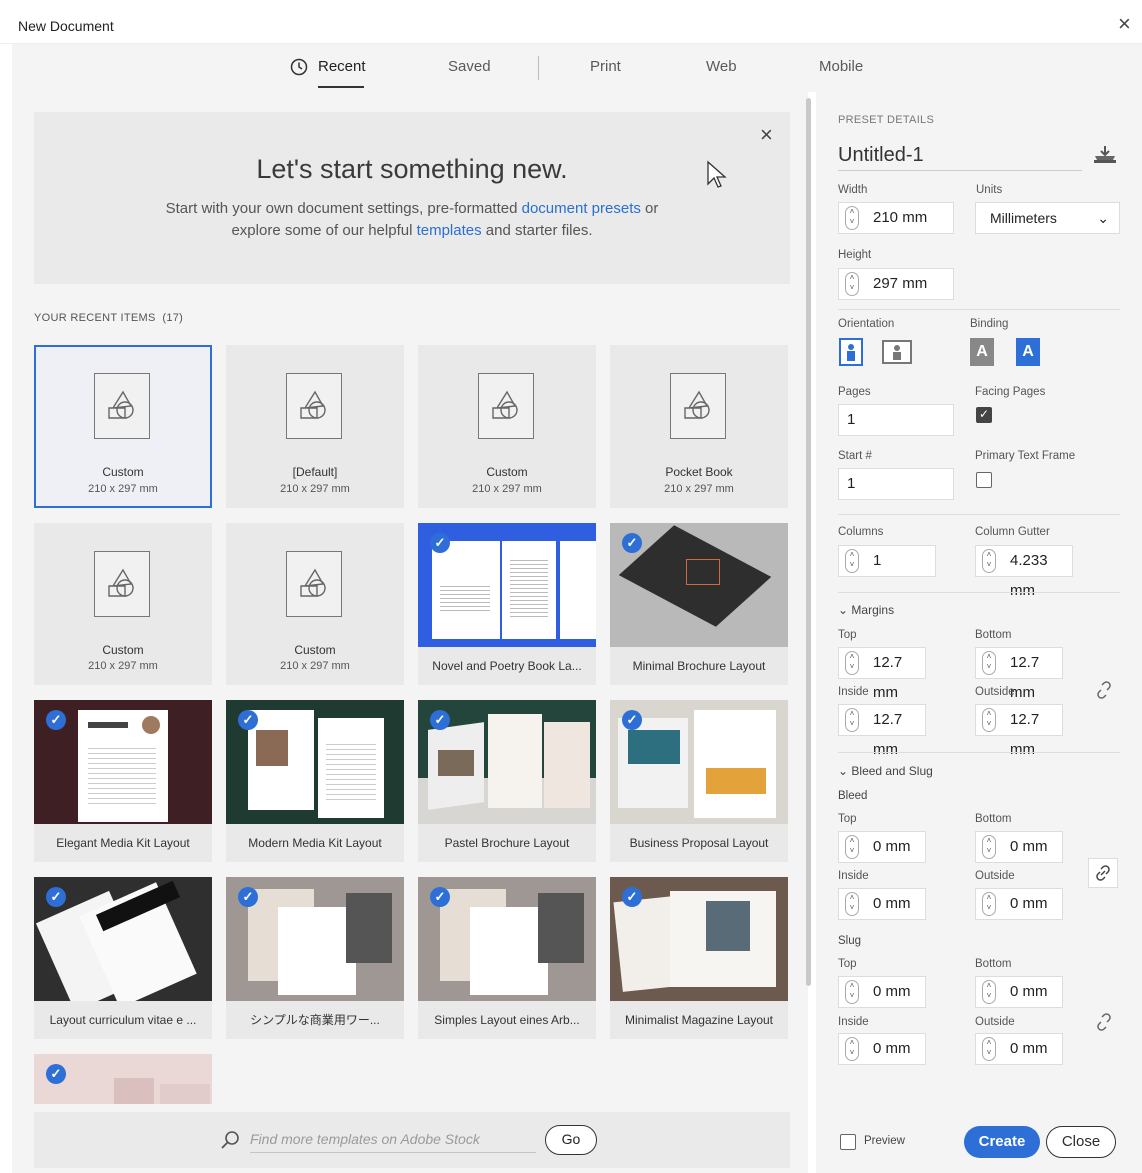 Image resolution: width=1142 pixels, height=1173 pixels. I want to click on pages-field: 1, so click(896, 420).